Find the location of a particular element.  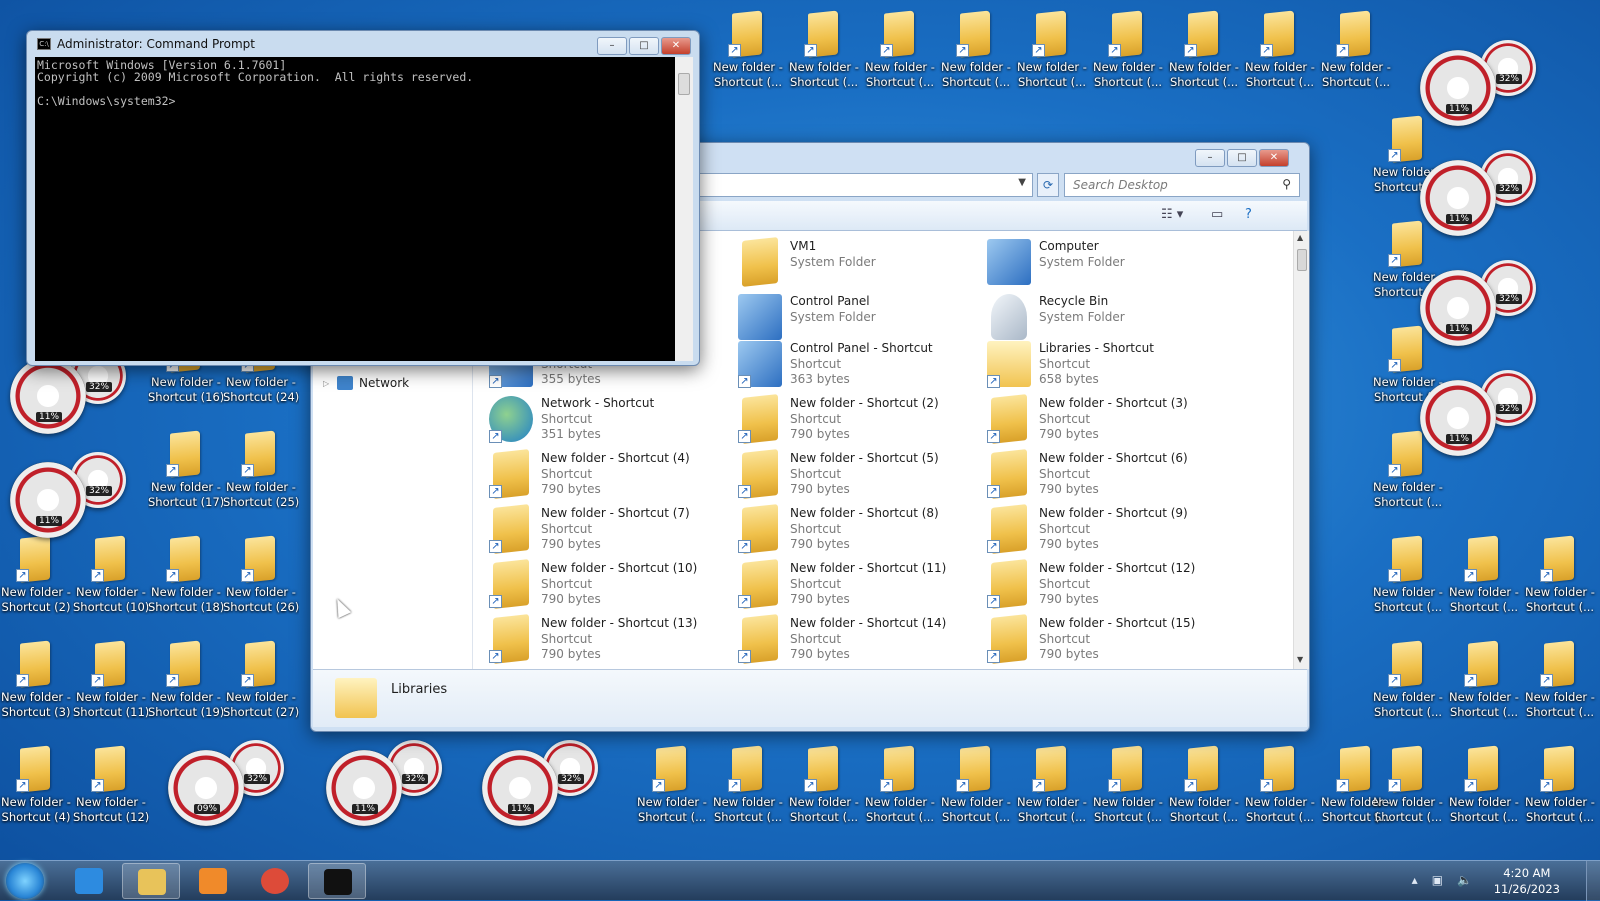

scroll-thumb is located at coordinates (1302, 260).